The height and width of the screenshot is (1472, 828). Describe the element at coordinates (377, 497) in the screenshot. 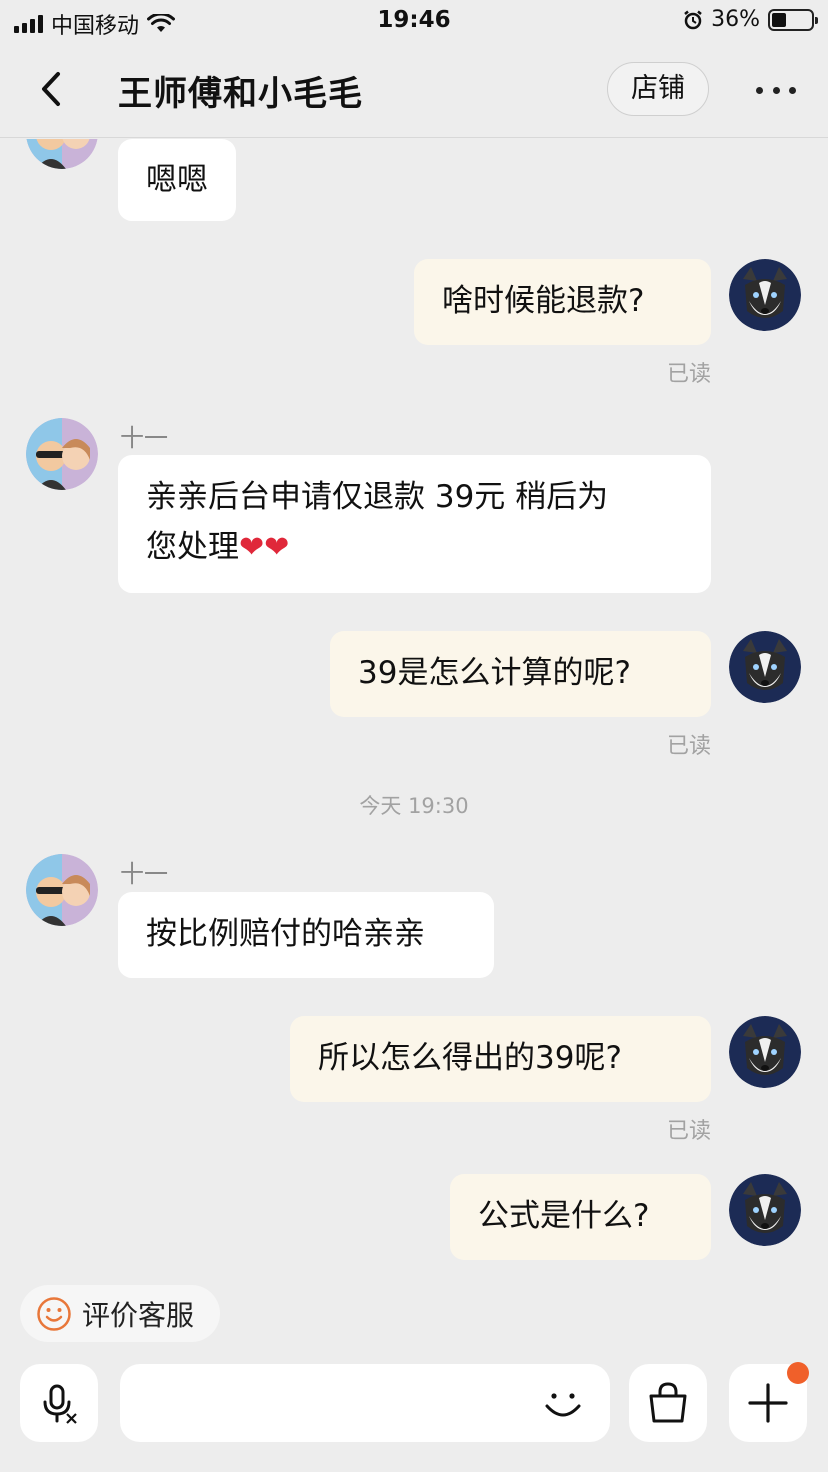

I see `message-text: 亲亲后台申请仅退款 39元 稍后为` at that location.